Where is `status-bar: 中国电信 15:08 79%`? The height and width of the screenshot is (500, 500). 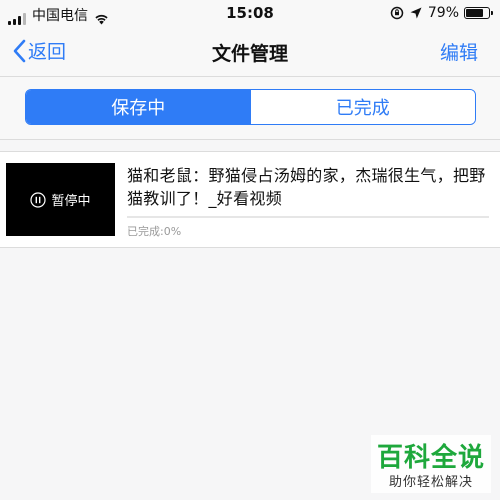 status-bar: 中国电信 15:08 79% is located at coordinates (250, 13).